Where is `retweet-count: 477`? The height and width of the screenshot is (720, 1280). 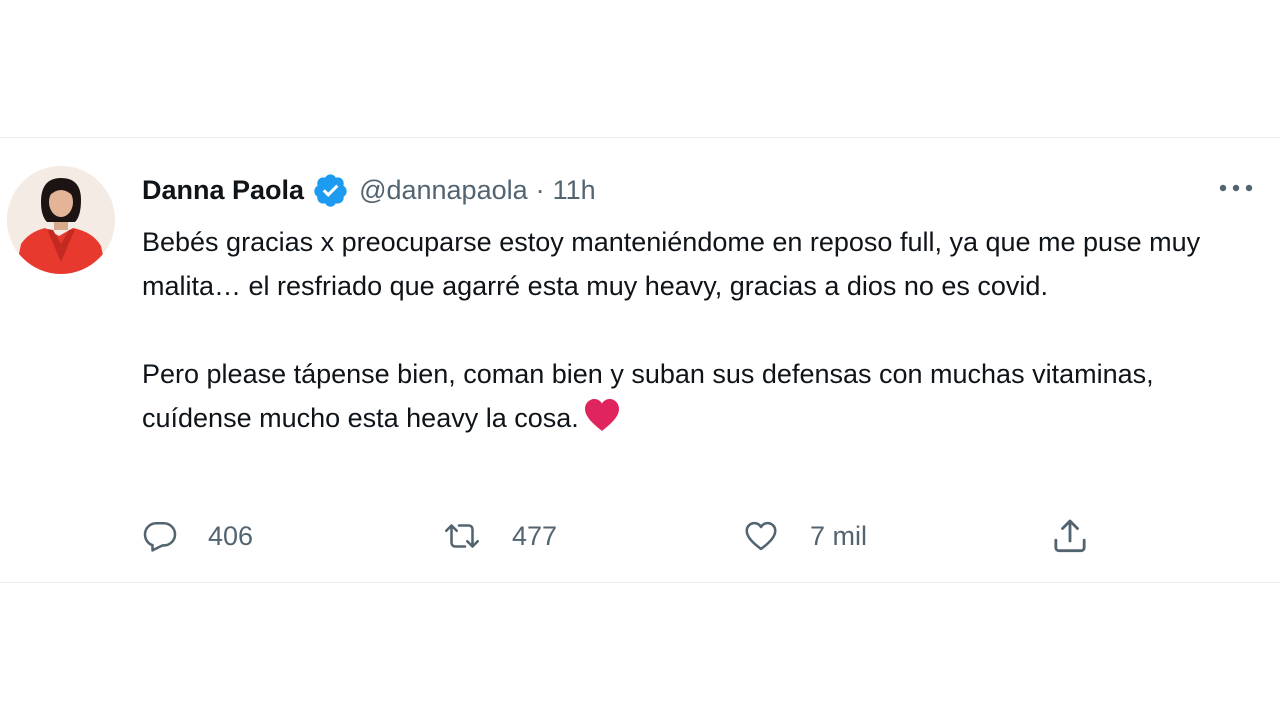 retweet-count: 477 is located at coordinates (535, 535).